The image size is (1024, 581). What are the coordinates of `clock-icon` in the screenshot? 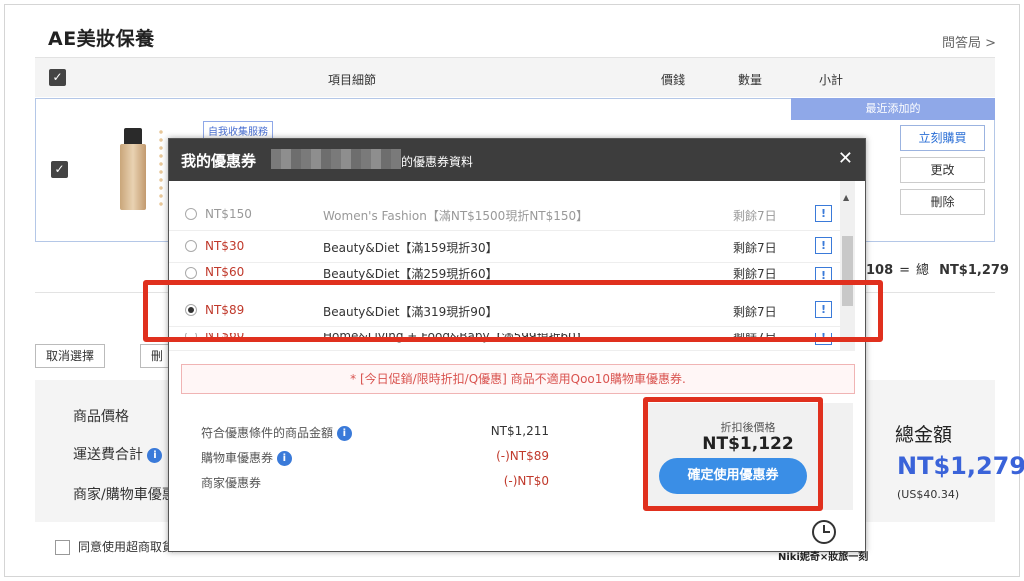 It's located at (824, 532).